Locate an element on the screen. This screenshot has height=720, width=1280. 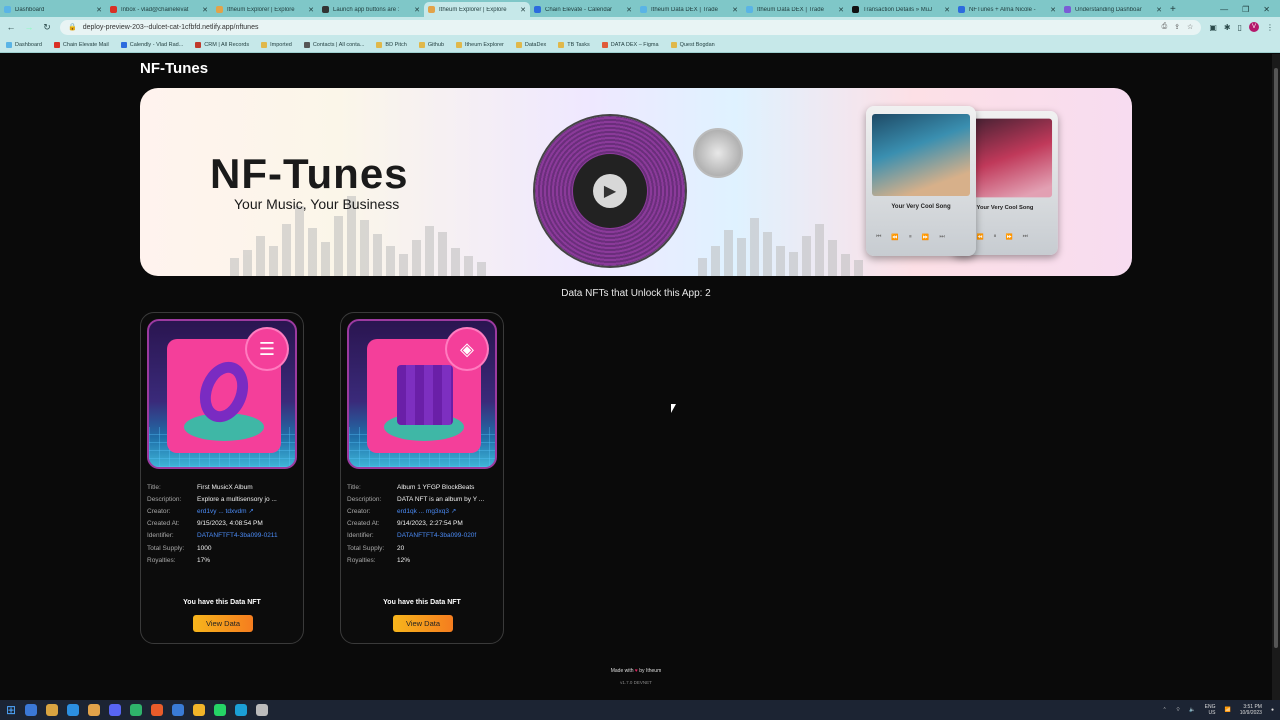
page-scrollbar is located at coordinates (1276, 377).